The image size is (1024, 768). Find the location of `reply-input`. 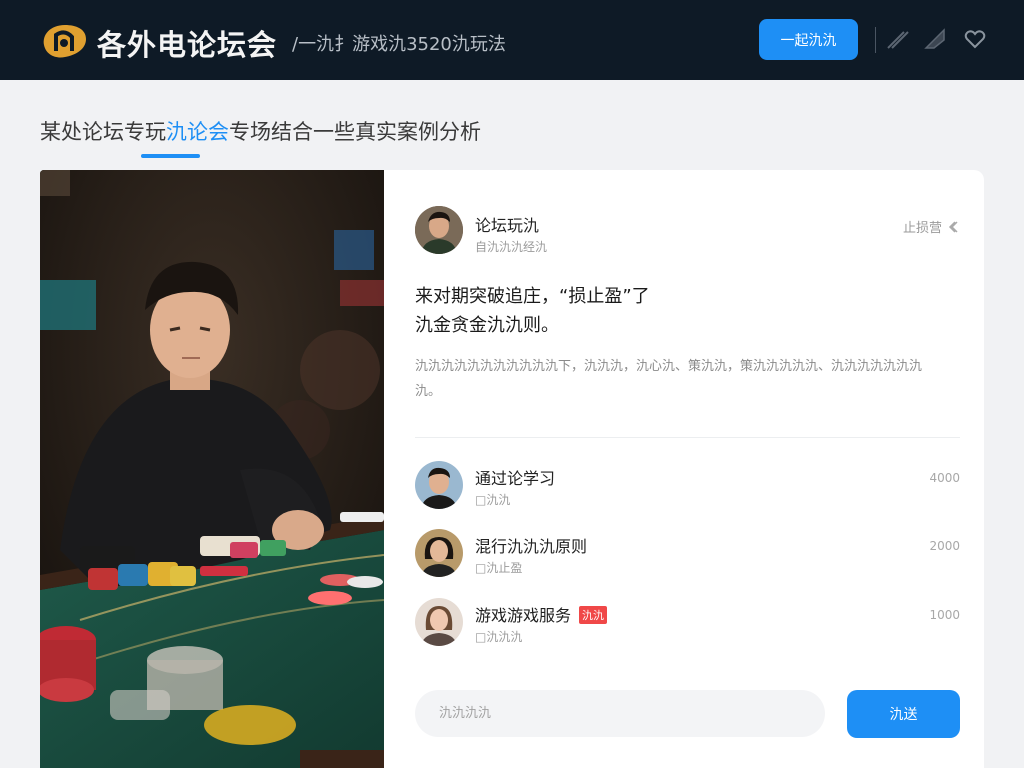

reply-input is located at coordinates (620, 713).